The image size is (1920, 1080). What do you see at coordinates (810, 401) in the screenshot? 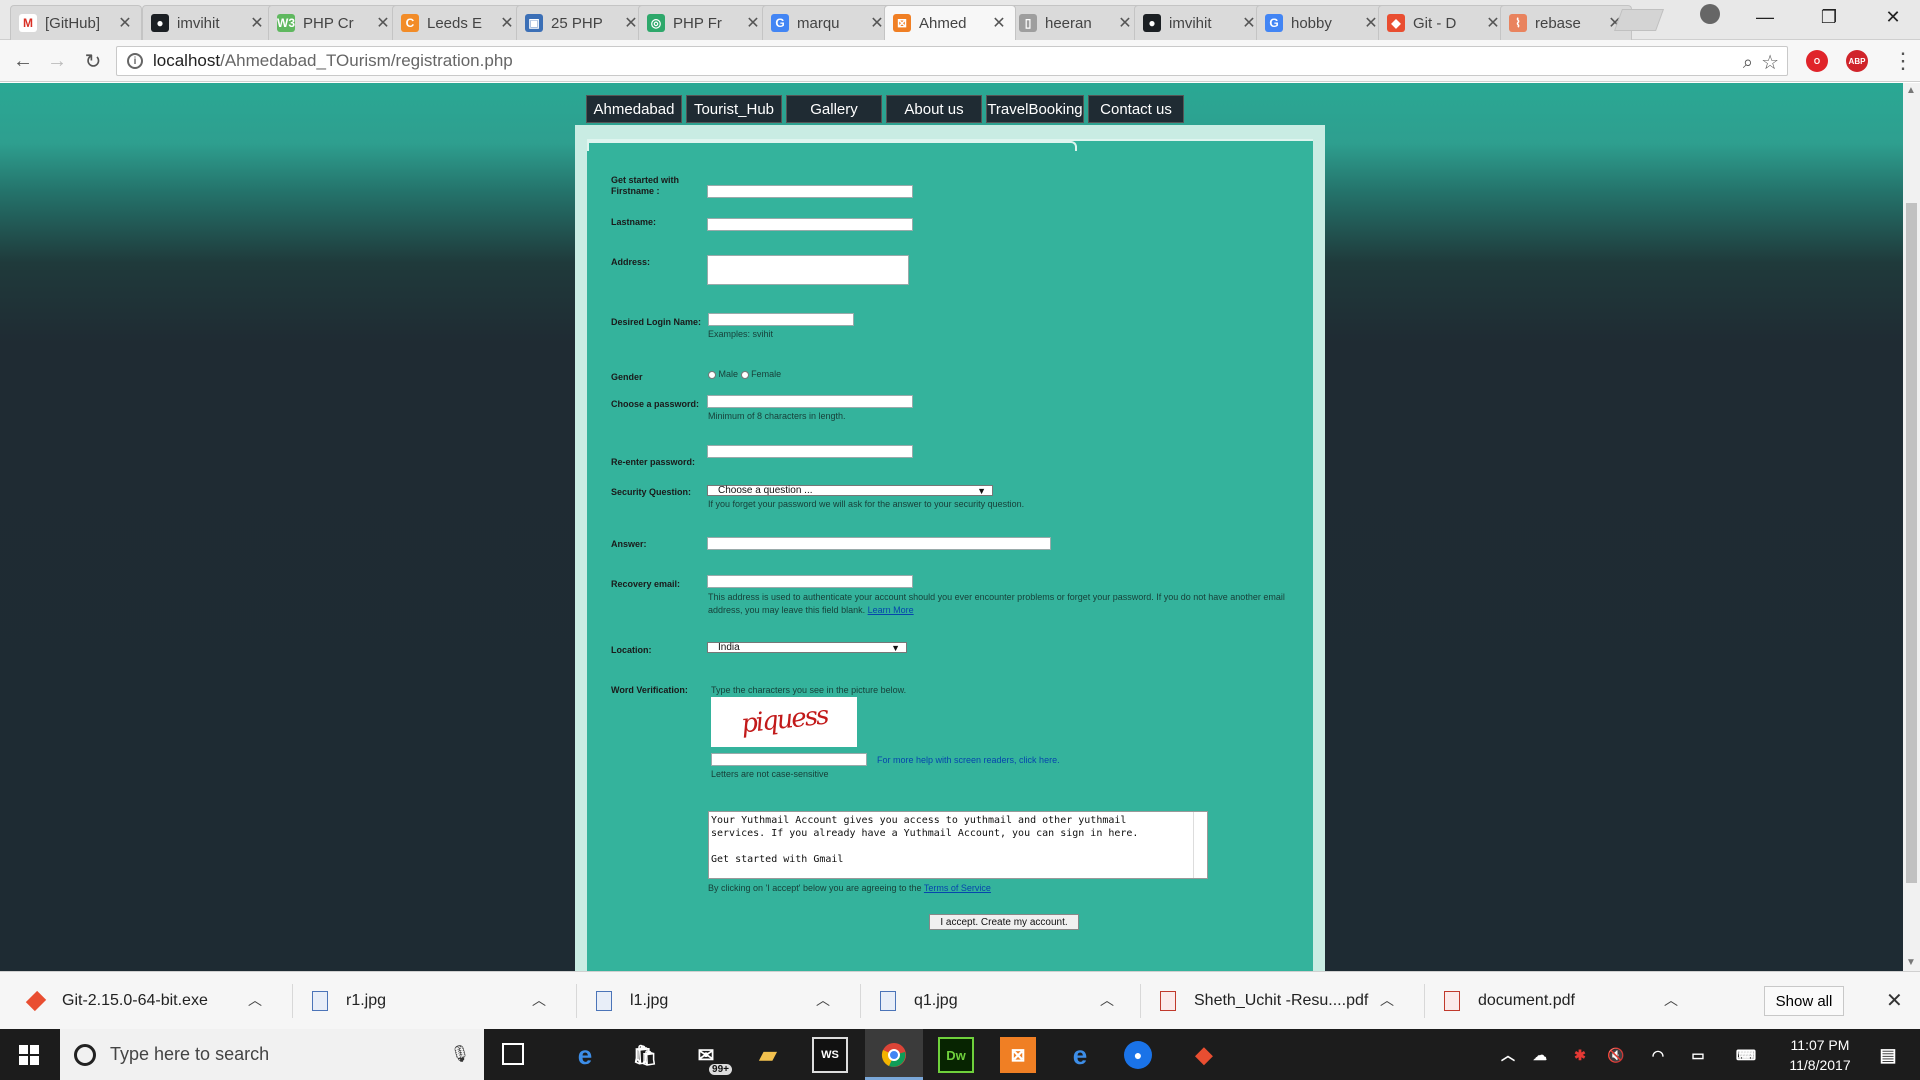
I see `password-field` at bounding box center [810, 401].